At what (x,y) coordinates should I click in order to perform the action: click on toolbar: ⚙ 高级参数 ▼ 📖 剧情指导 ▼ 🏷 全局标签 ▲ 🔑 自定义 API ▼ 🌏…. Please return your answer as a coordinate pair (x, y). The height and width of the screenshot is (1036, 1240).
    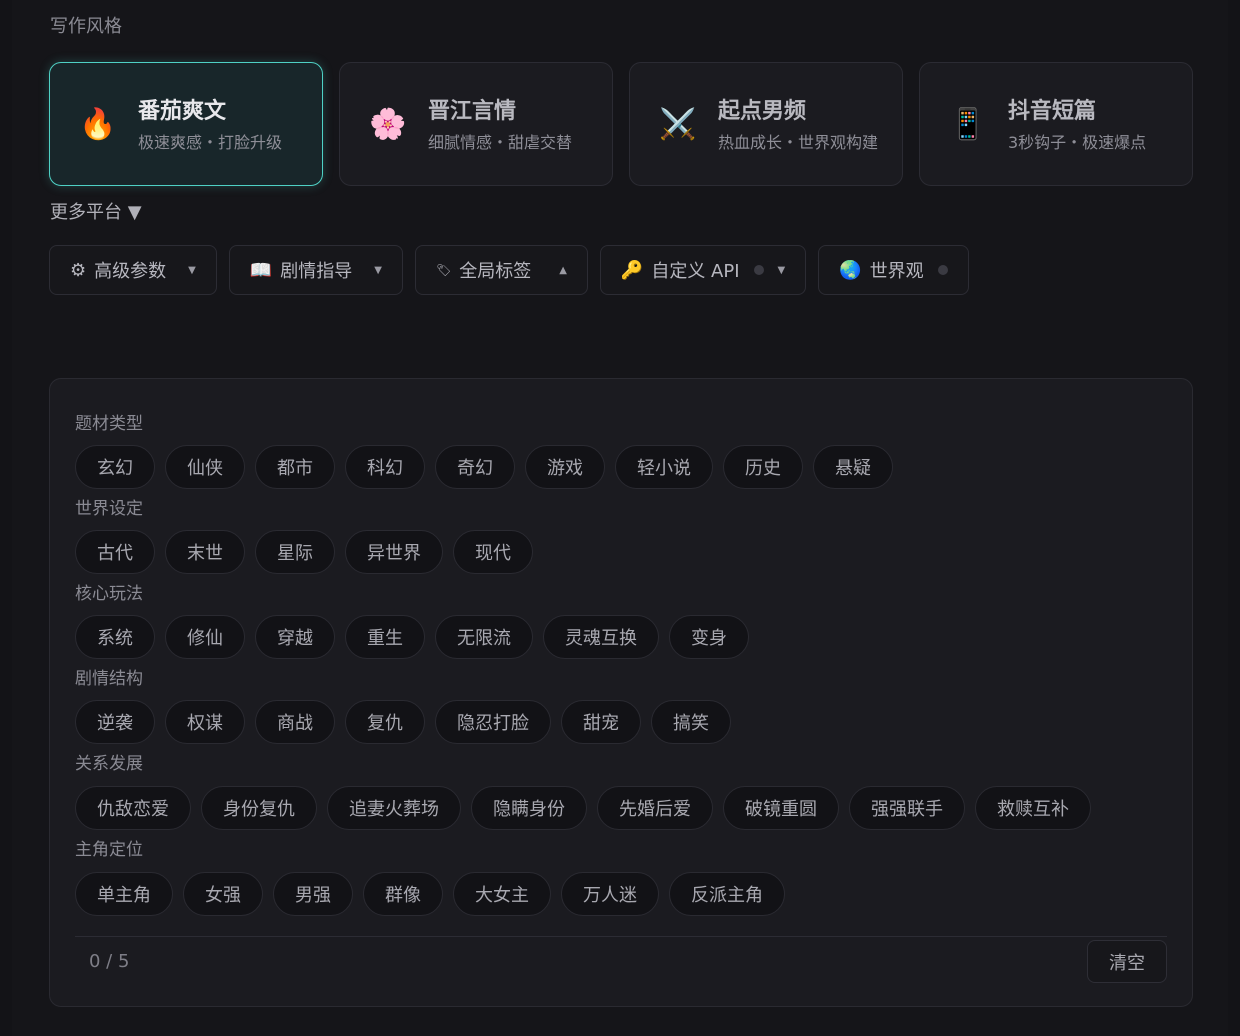
    Looking at the image, I should click on (509, 270).